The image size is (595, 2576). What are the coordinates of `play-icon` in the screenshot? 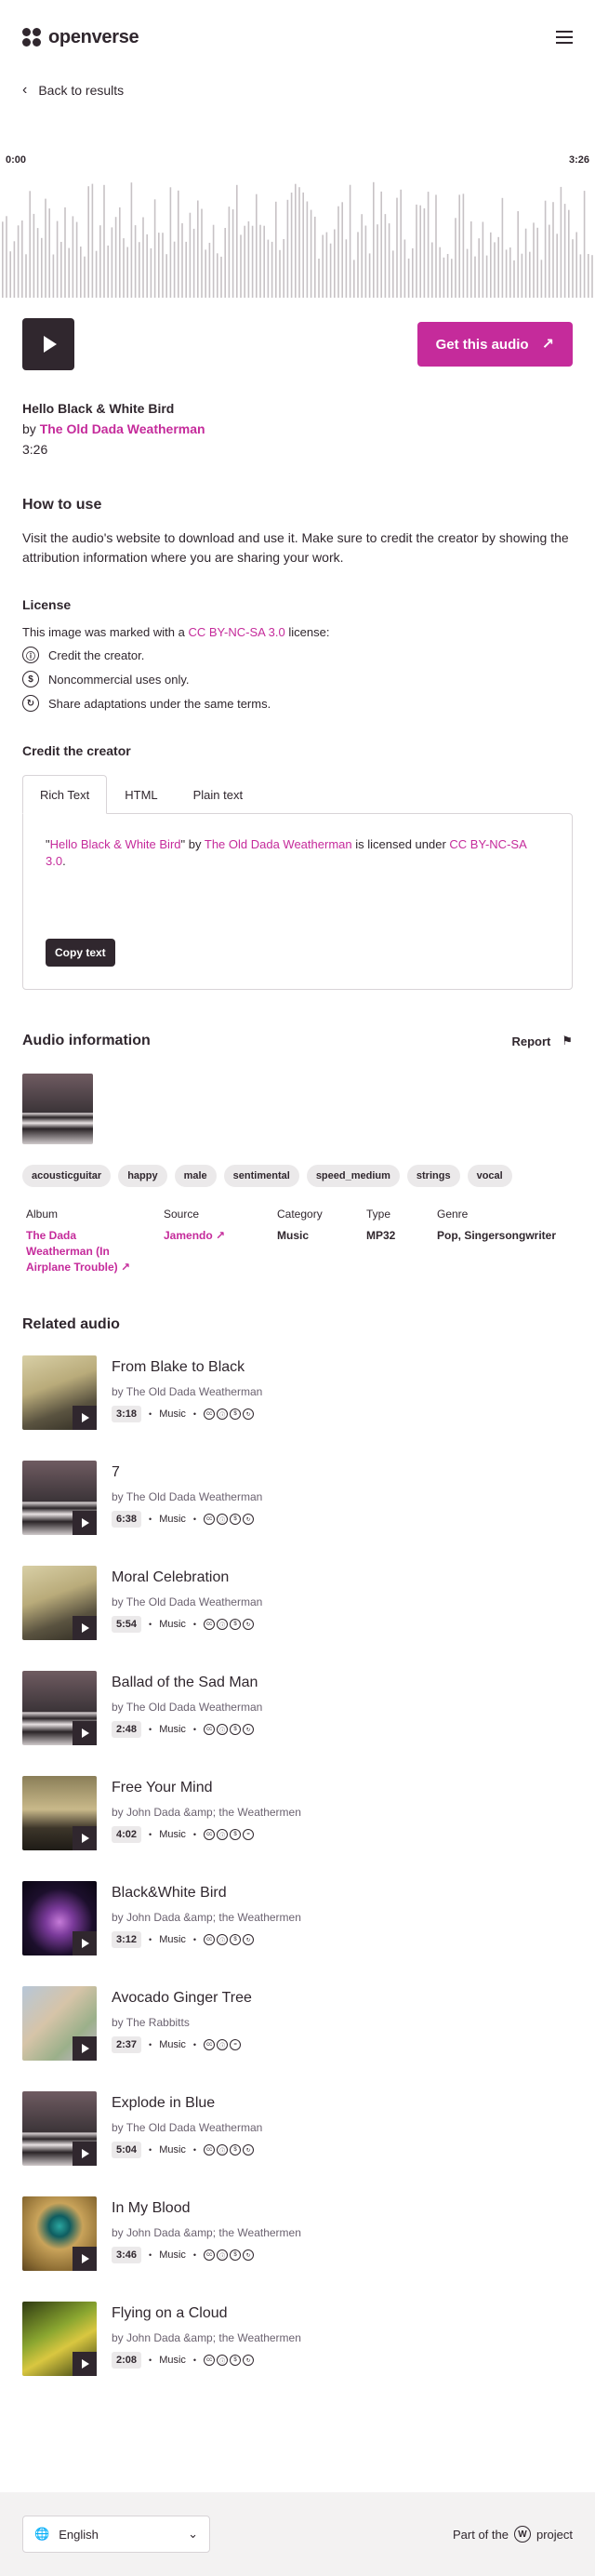 It's located at (85, 2258).